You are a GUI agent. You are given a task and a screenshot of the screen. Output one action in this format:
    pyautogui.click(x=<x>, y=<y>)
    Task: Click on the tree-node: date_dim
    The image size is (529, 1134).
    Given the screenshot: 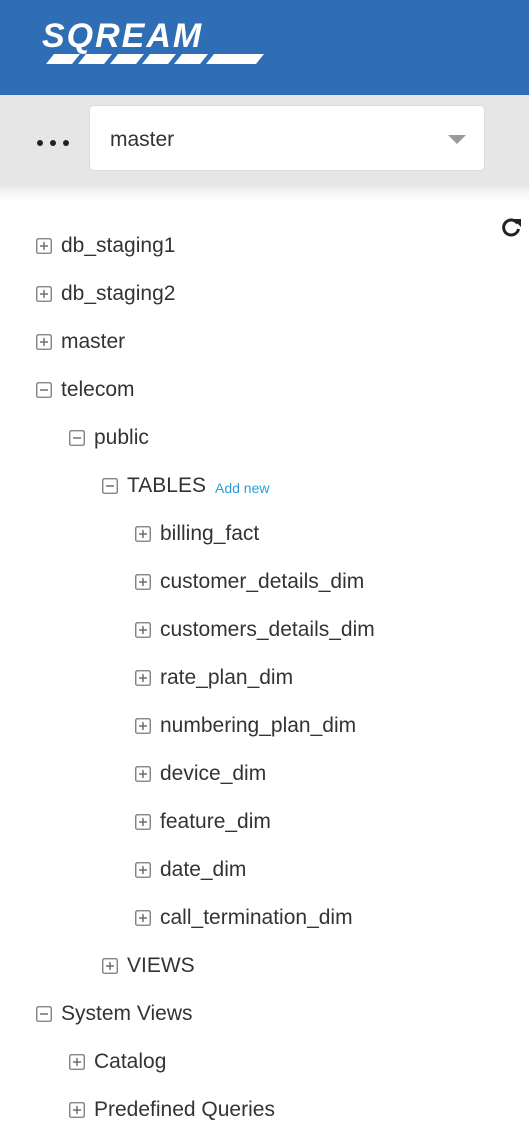 What is the action you would take?
    pyautogui.click(x=190, y=870)
    